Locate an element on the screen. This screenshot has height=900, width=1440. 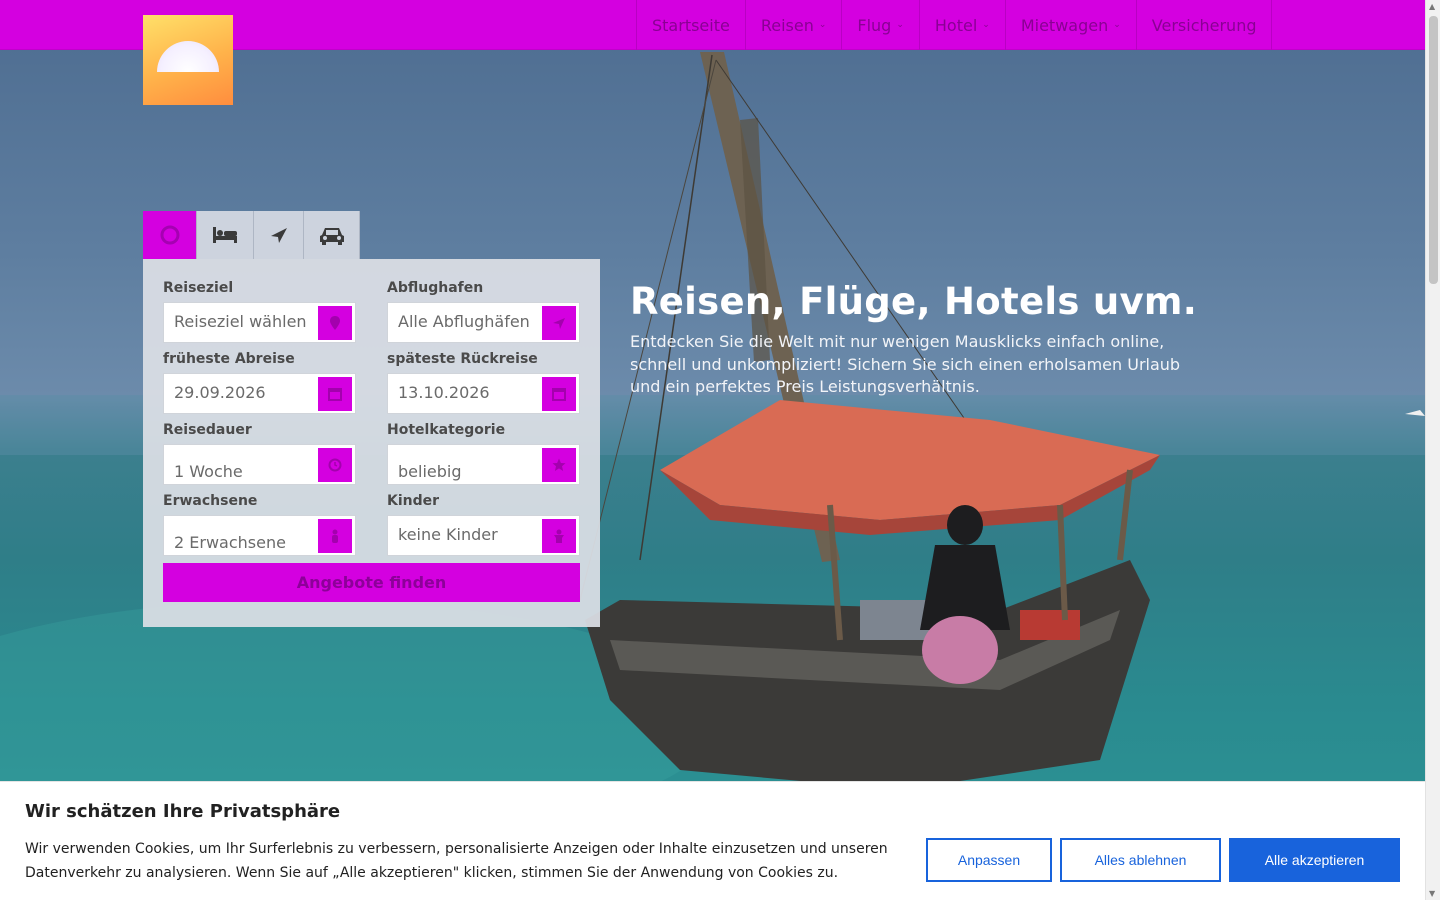
nav-item-label: Hotel is located at coordinates (956, 25).